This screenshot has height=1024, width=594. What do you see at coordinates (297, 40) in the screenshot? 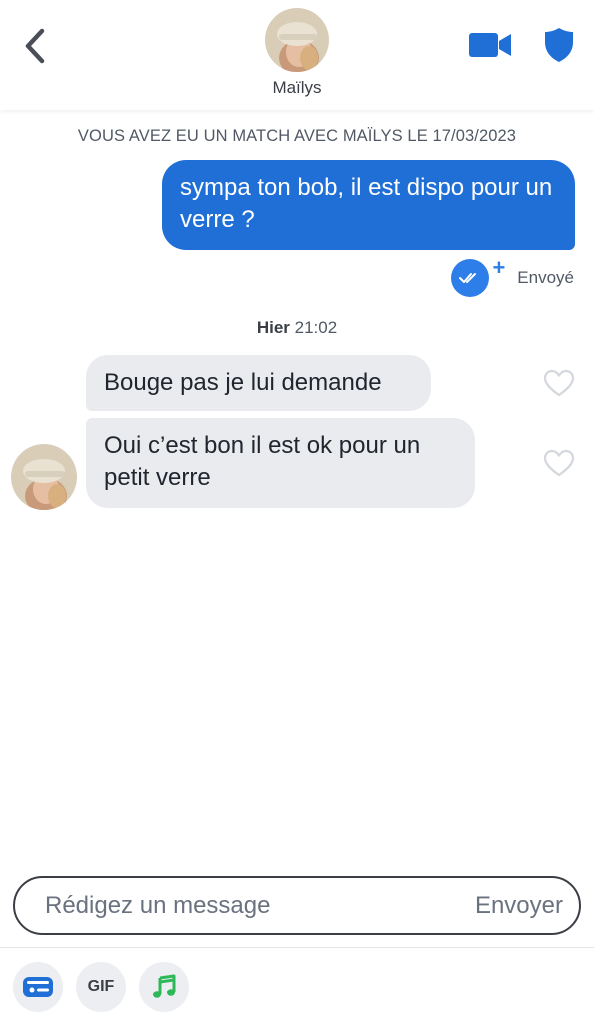
I see `avatar` at bounding box center [297, 40].